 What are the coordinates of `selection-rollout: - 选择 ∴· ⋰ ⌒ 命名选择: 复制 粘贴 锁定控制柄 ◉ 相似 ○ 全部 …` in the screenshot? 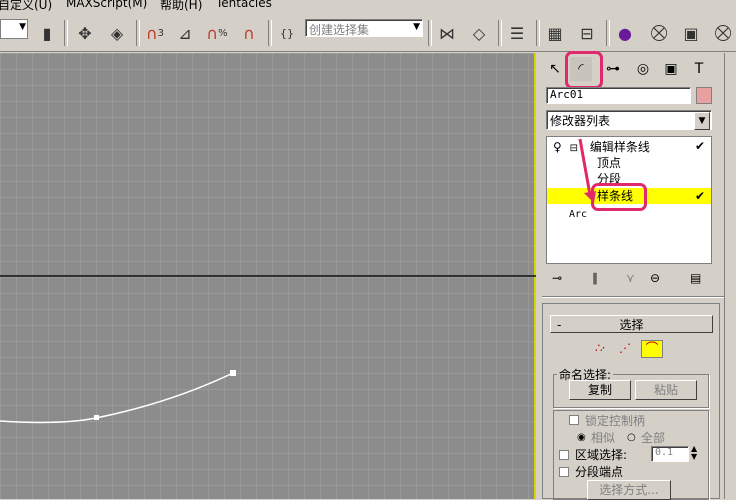 It's located at (631, 401).